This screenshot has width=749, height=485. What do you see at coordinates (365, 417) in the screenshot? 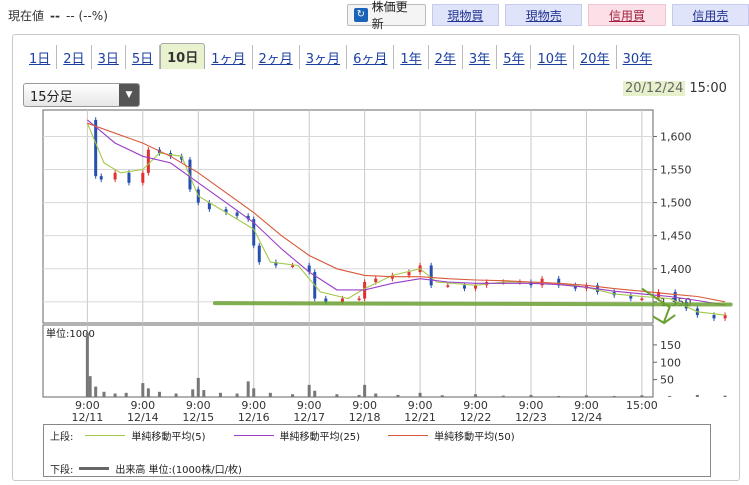
I see `x-tick-date-5: 12/18` at bounding box center [365, 417].